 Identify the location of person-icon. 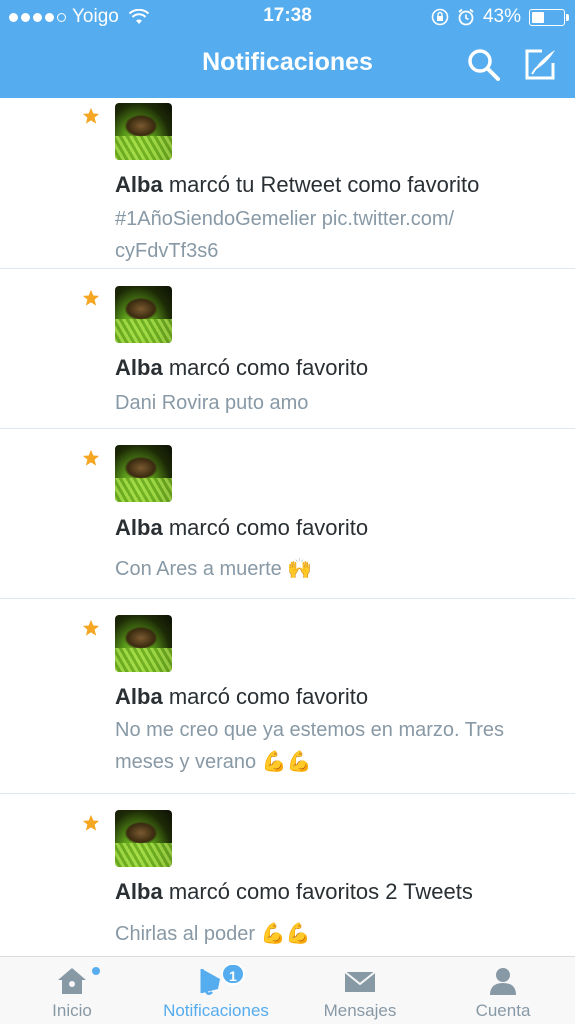
(503, 981).